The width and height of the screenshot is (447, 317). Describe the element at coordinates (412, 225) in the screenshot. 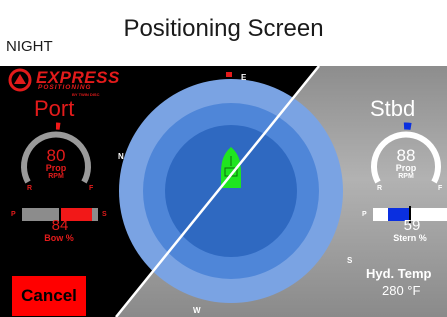

I see `stern-thruster-value: 59` at that location.